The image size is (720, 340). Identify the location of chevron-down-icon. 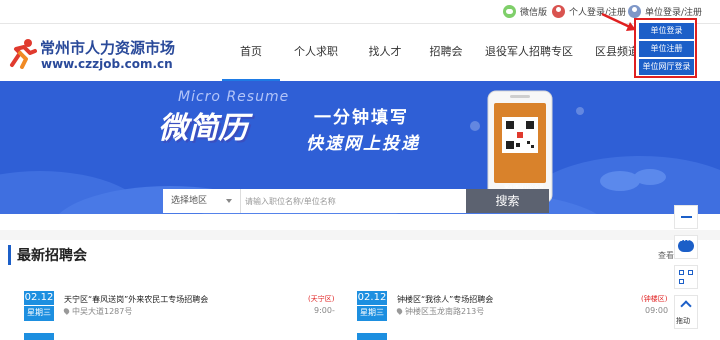
(229, 201).